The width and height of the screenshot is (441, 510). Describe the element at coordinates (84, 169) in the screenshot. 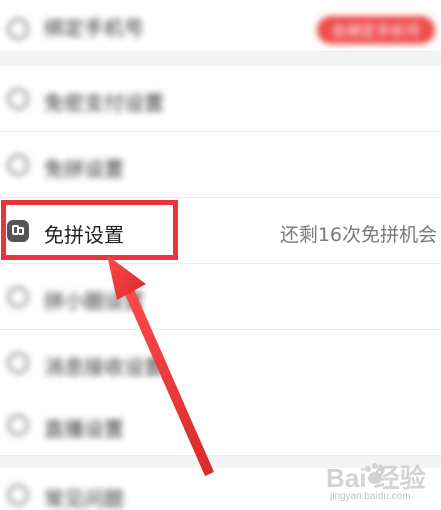

I see `row-label: 免拼设置` at that location.